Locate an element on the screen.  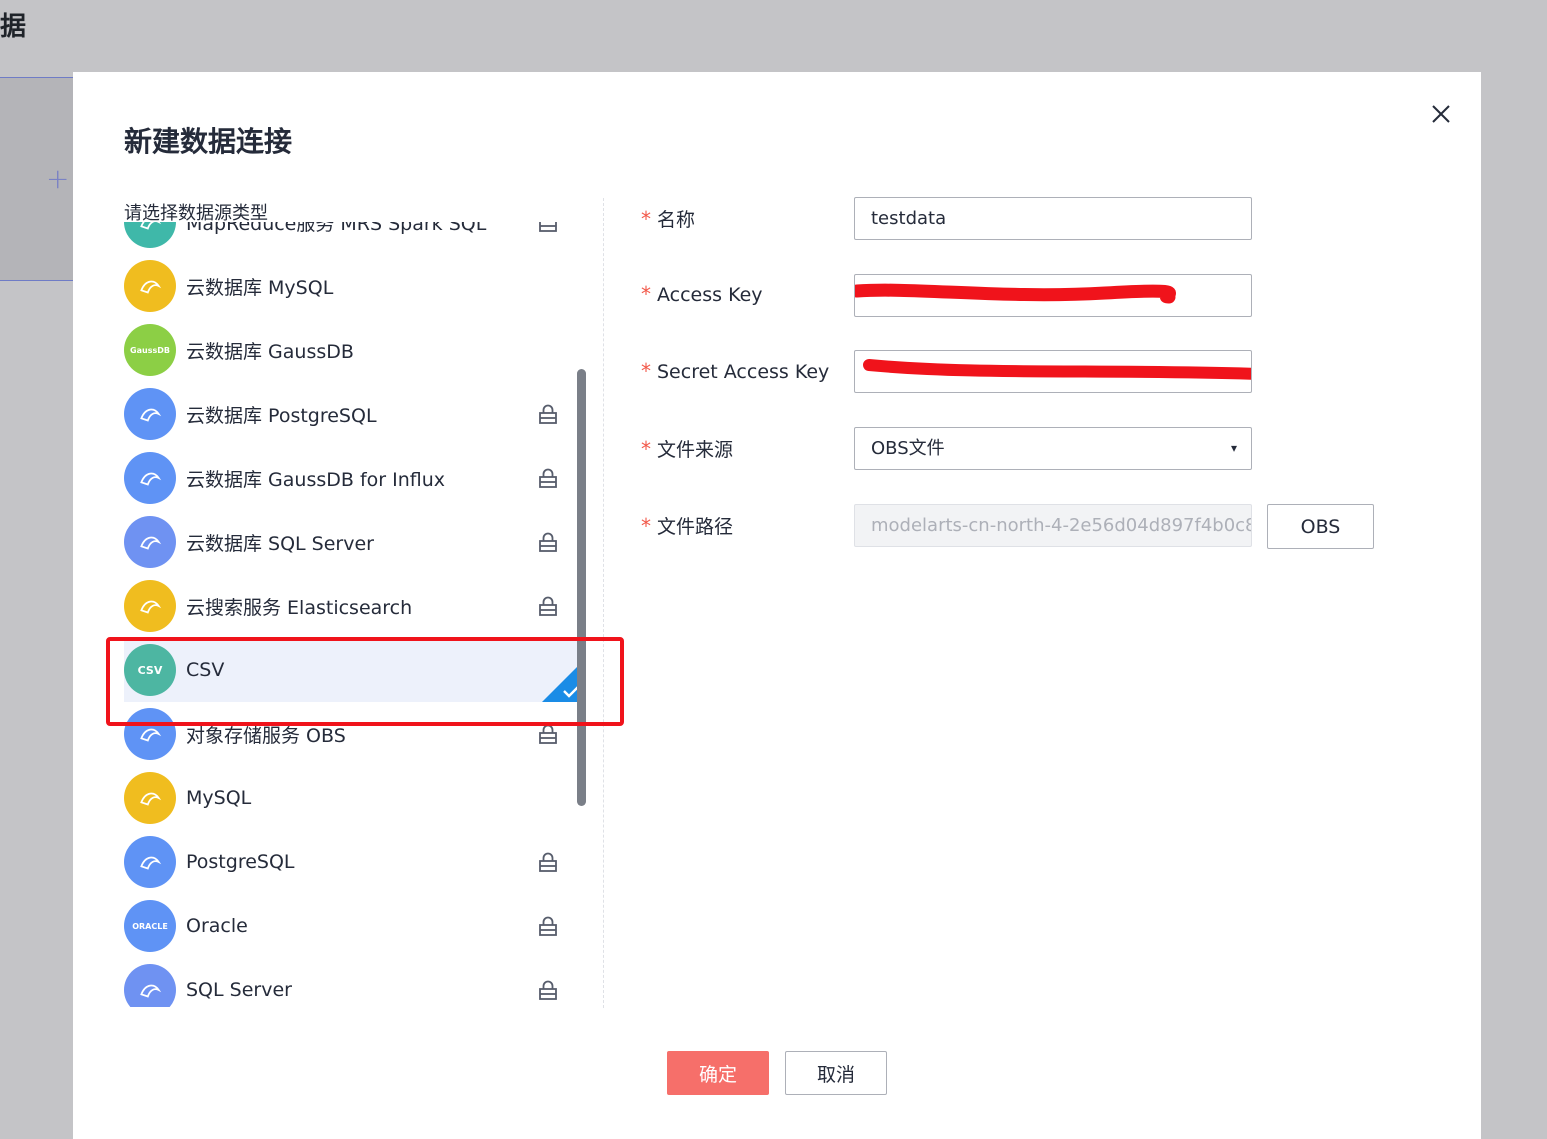
file-source-select: OBS文件 ▾ is located at coordinates (1053, 448).